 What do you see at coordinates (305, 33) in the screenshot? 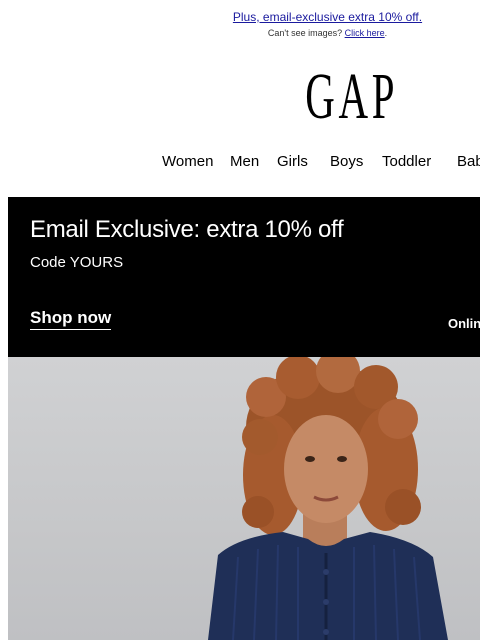
I see `cant-see-text: Can't see images?` at bounding box center [305, 33].